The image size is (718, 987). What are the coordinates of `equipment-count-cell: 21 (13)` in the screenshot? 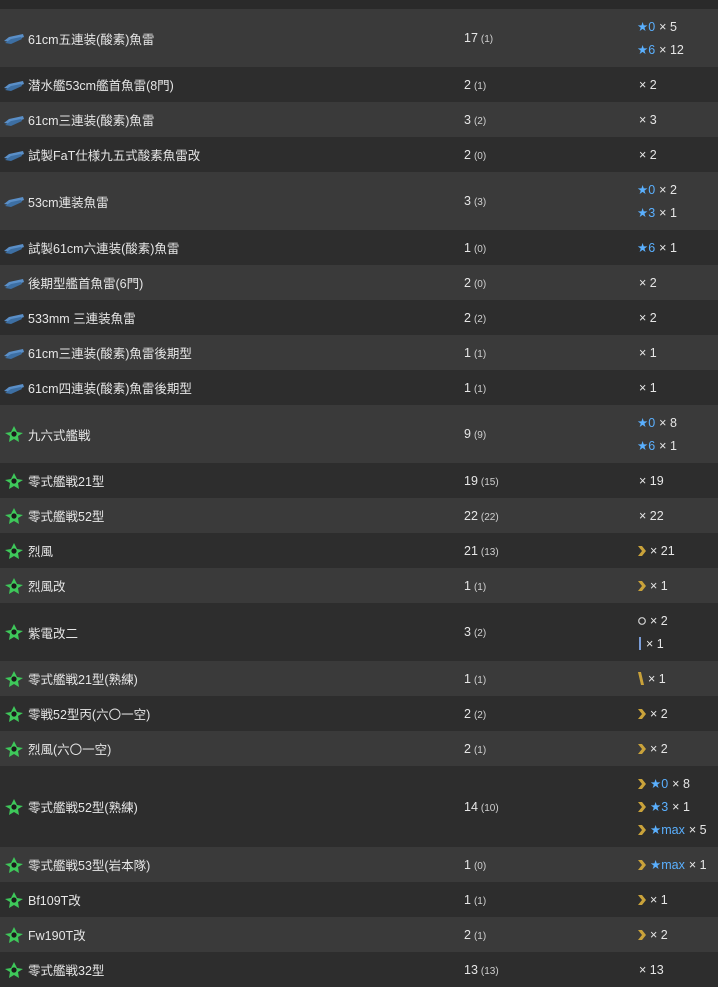 It's located at (545, 551).